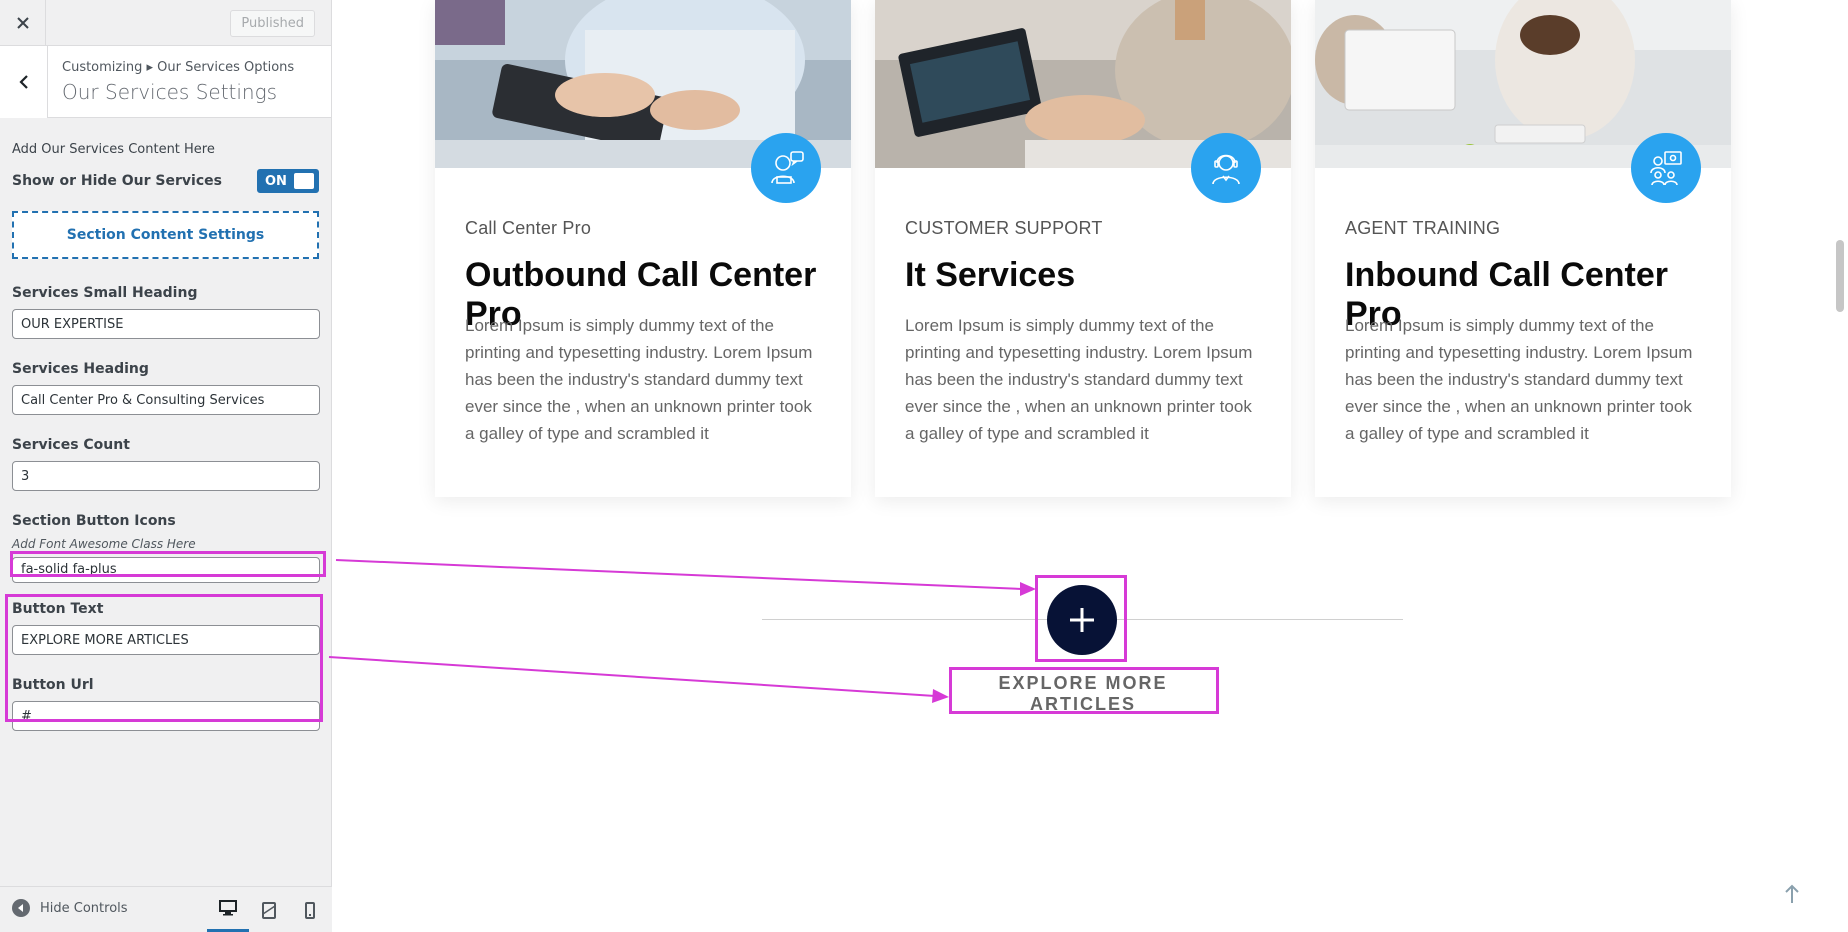 This screenshot has height=932, width=1848. I want to click on chevron-left-icon, so click(23, 82).